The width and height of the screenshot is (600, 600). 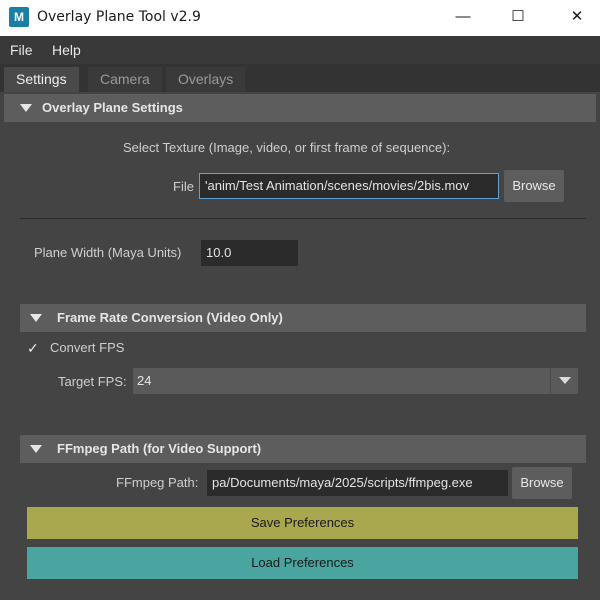 What do you see at coordinates (183, 186) in the screenshot?
I see `file-label: File` at bounding box center [183, 186].